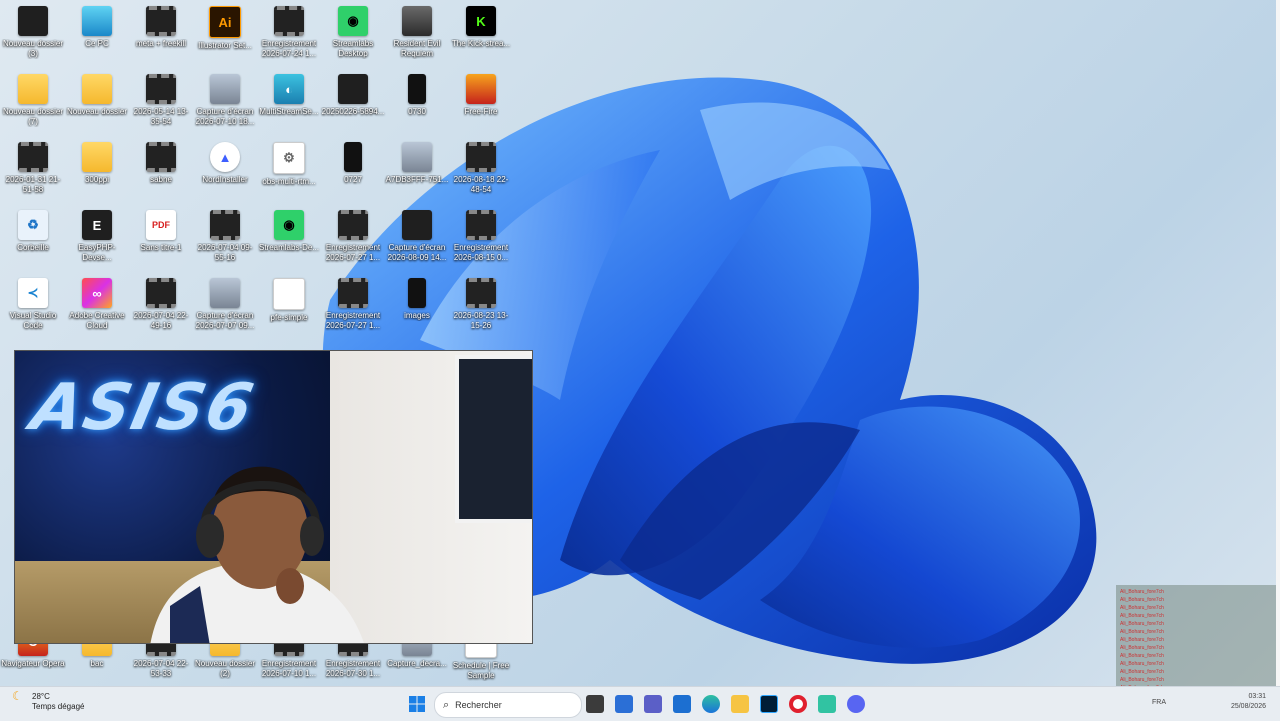 The image size is (1280, 721). What do you see at coordinates (827, 704) in the screenshot?
I see `streamlabs-icon` at bounding box center [827, 704].